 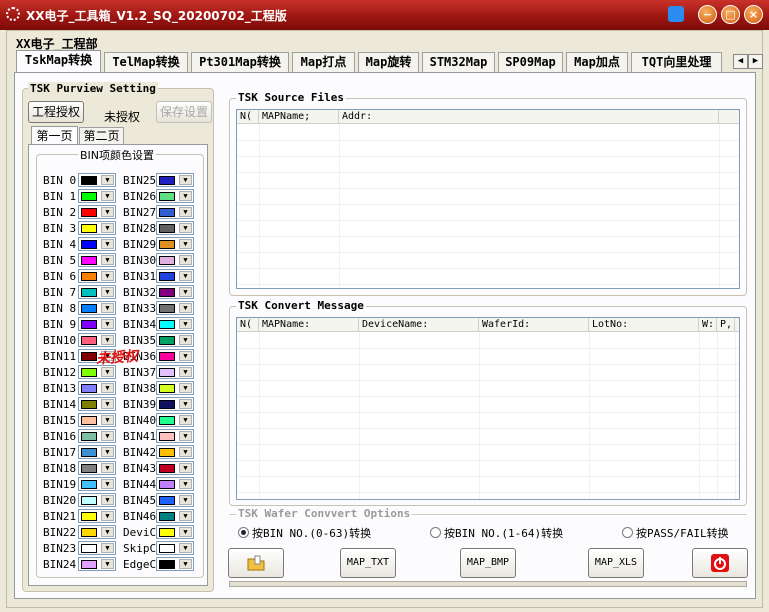 I want to click on tab-7: SP09Map, so click(x=530, y=62).